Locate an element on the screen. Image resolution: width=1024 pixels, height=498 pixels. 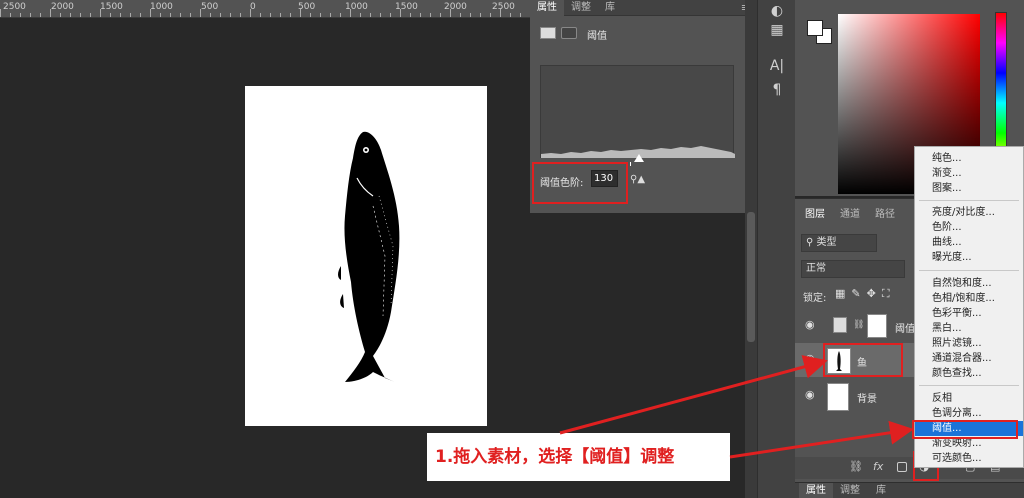
annotation-arrows is located at coordinates (736, 407).